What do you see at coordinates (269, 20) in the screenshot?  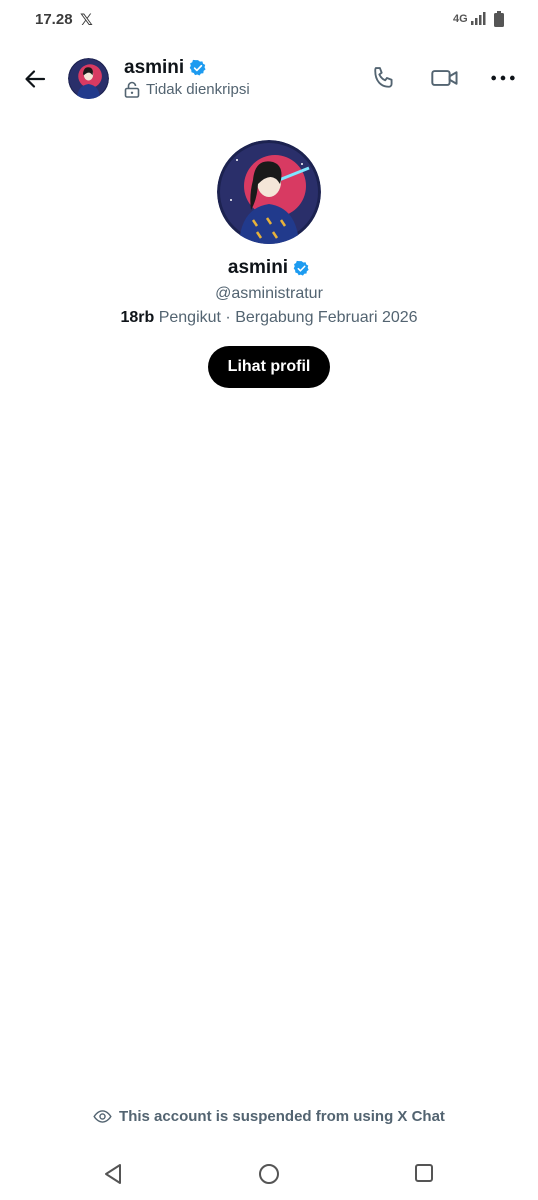 I see `status-bar: 17.28 𝕏 4G` at bounding box center [269, 20].